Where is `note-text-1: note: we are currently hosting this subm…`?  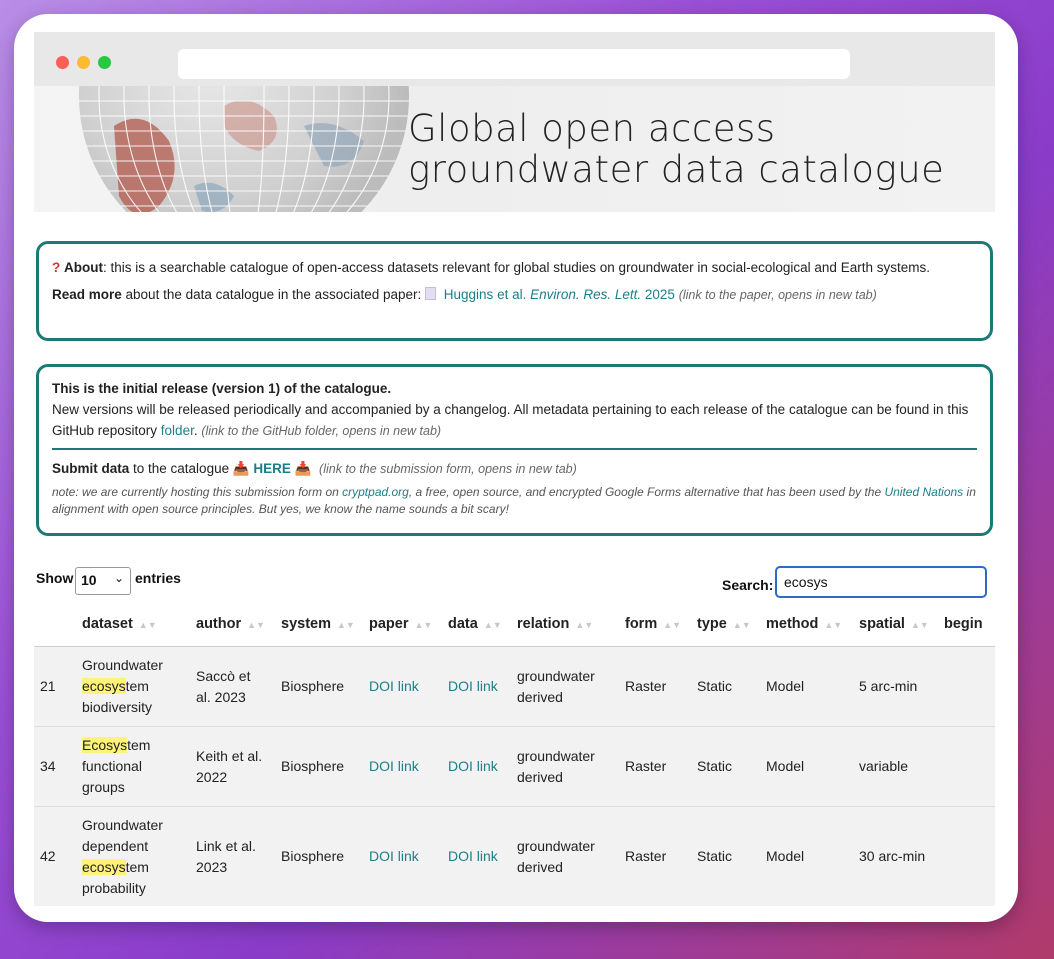
note-text-1: note: we are currently hosting this subm… is located at coordinates (197, 492).